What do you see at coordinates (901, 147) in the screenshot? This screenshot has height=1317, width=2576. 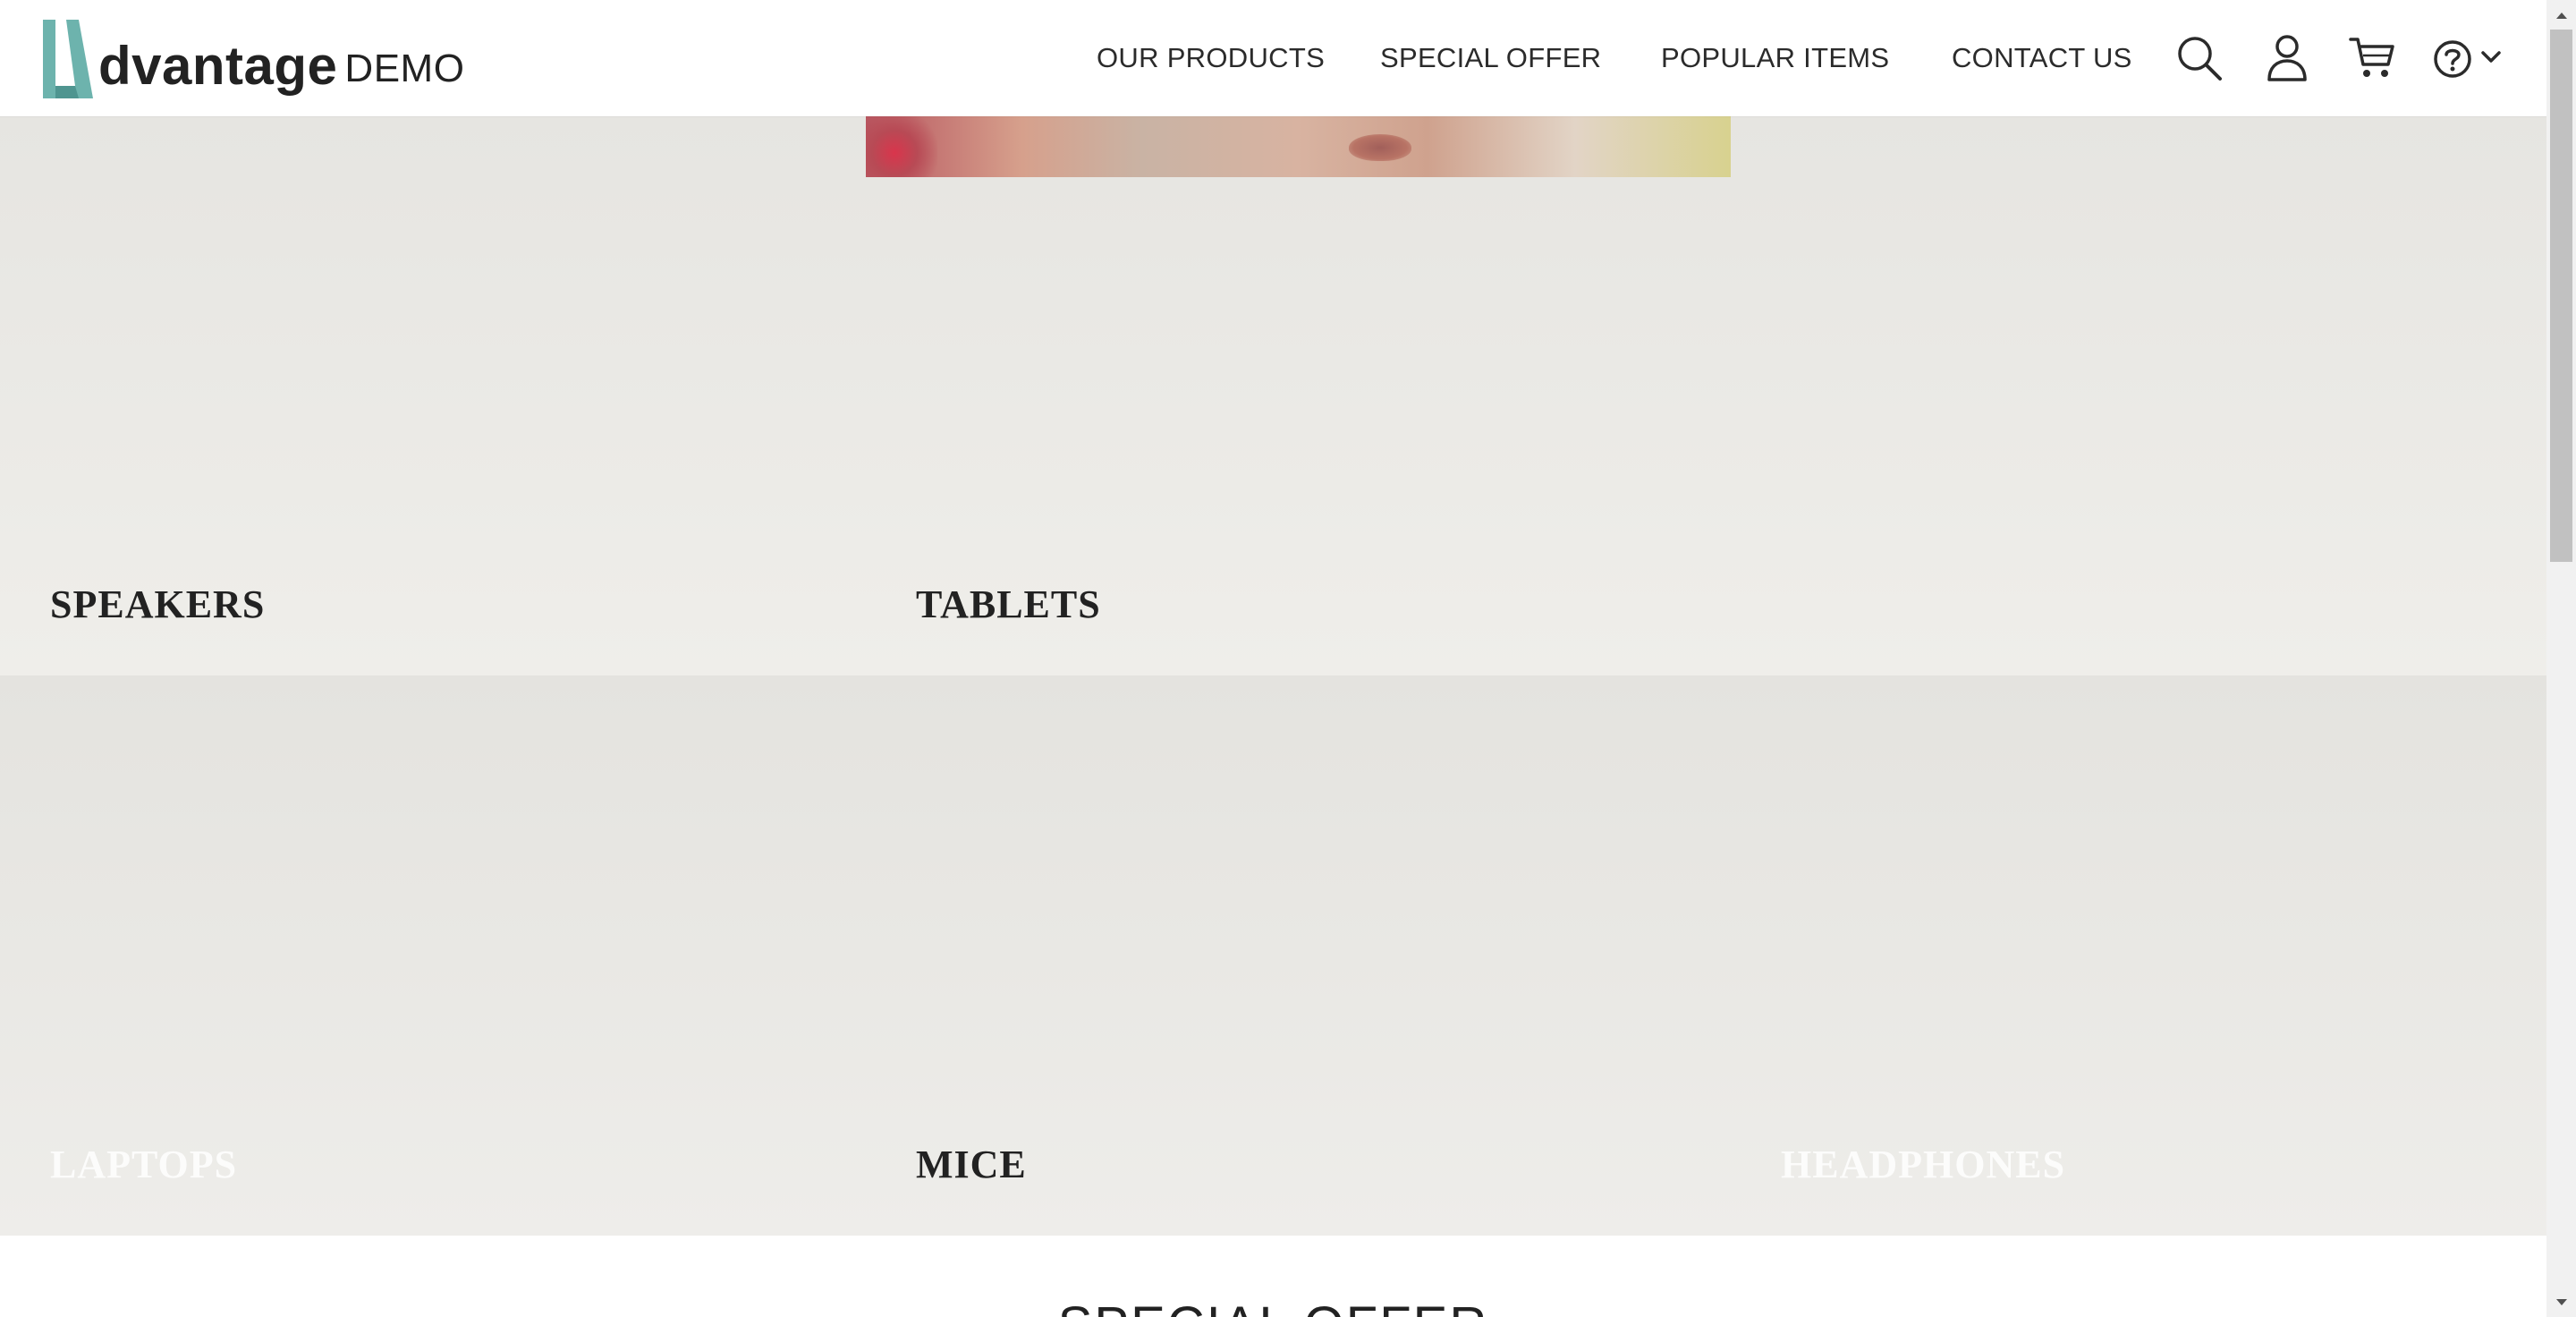 I see `flower-shape` at bounding box center [901, 147].